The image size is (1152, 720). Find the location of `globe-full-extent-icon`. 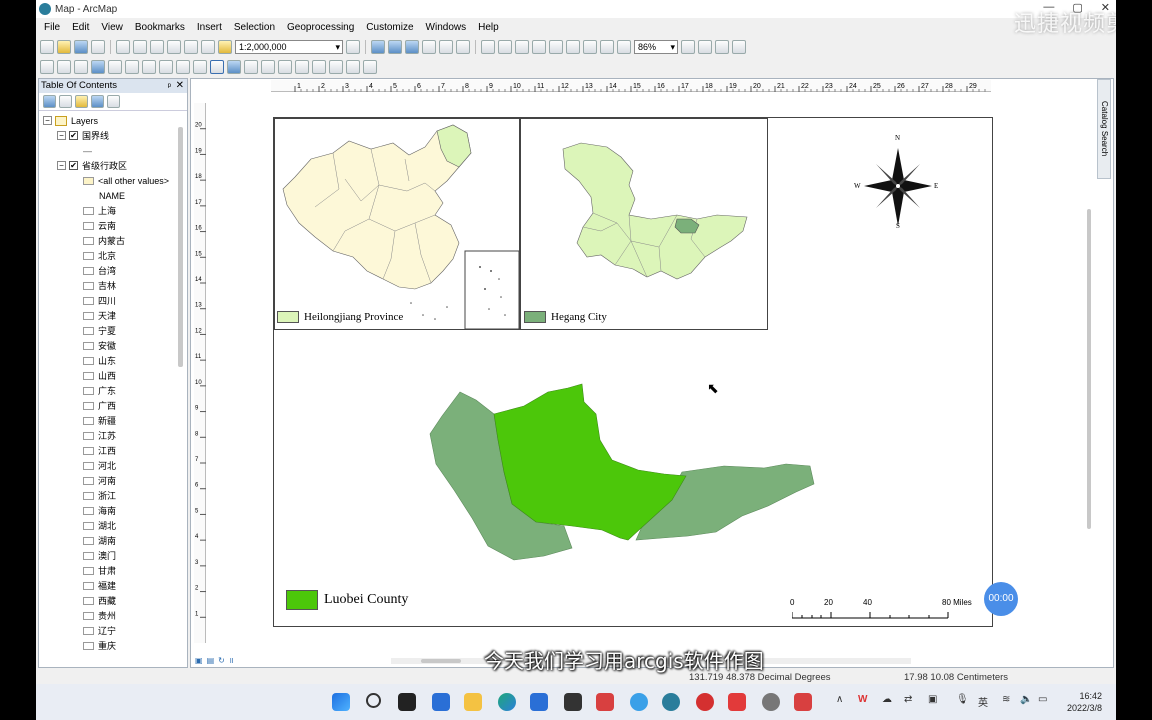

globe-full-extent-icon is located at coordinates (98, 67).